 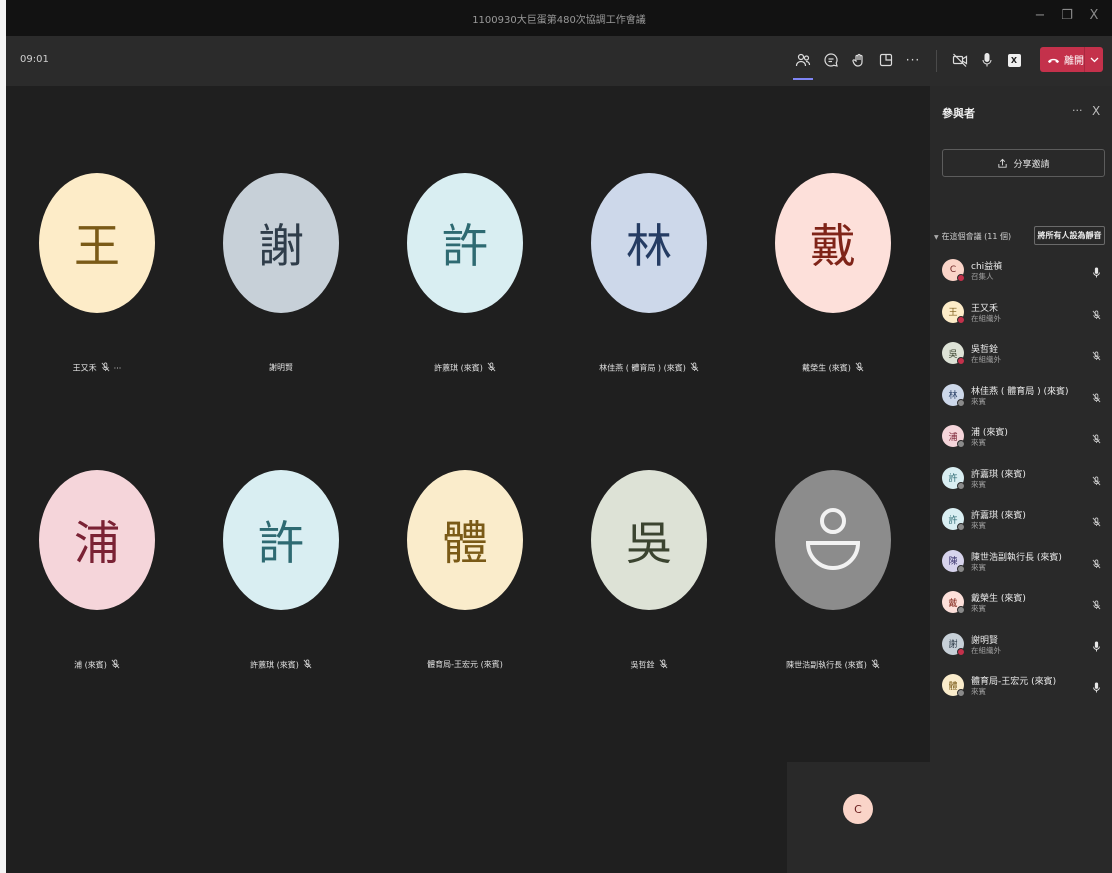 What do you see at coordinates (274, 665) in the screenshot?
I see `participant-name: 許䕒琪 (來賓)` at bounding box center [274, 665].